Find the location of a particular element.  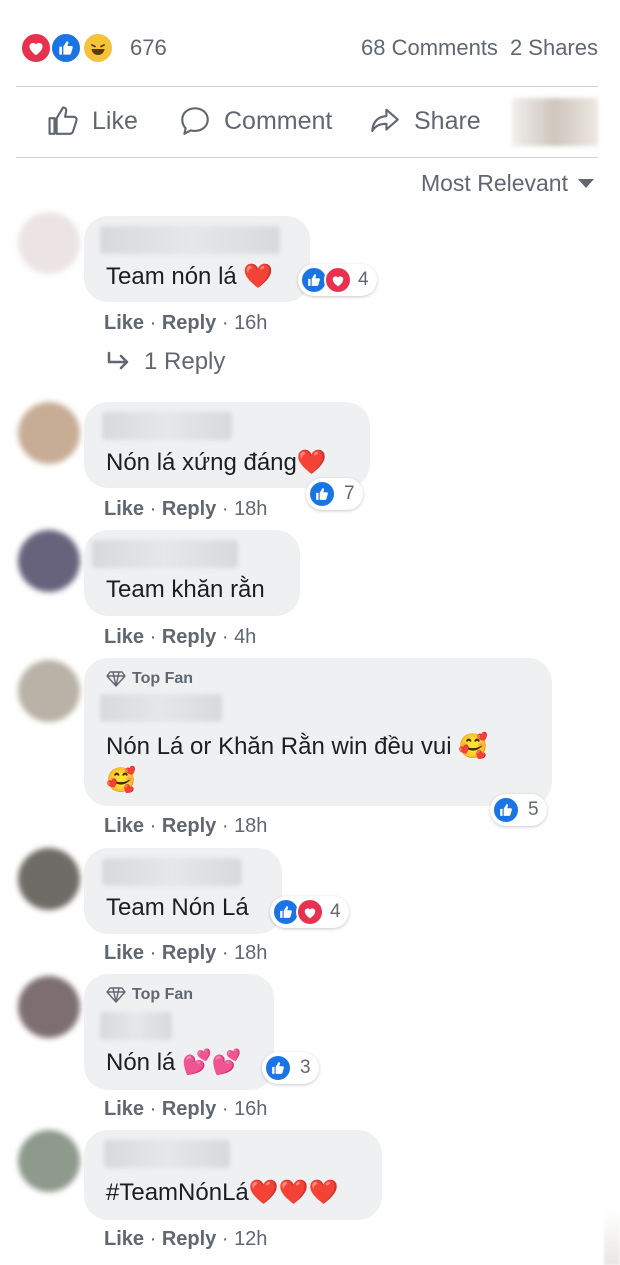

divider-top is located at coordinates (307, 86).